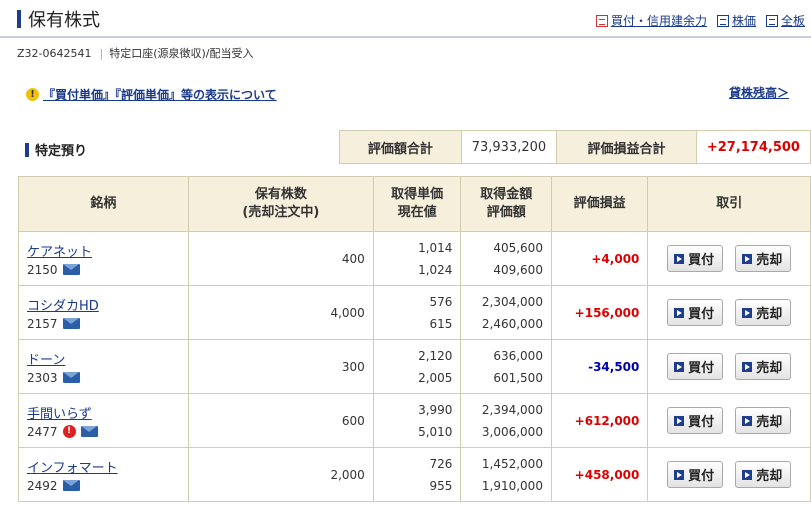 The image size is (811, 508). Describe the element at coordinates (441, 463) in the screenshot. I see `cost-price: 726` at that location.